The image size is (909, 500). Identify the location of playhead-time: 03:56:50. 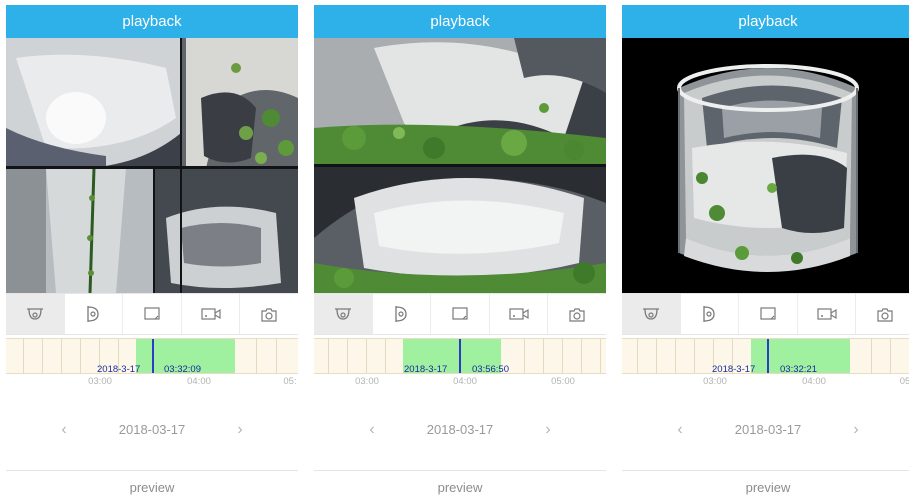
(490, 369).